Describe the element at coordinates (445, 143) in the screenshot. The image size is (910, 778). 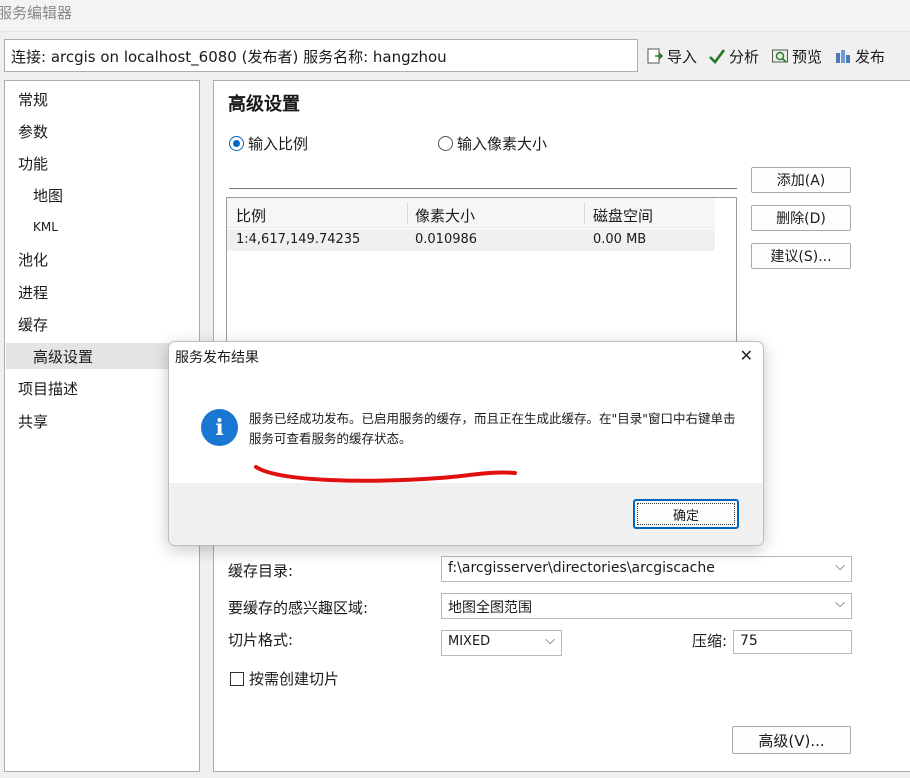
I see `radio-dot` at that location.